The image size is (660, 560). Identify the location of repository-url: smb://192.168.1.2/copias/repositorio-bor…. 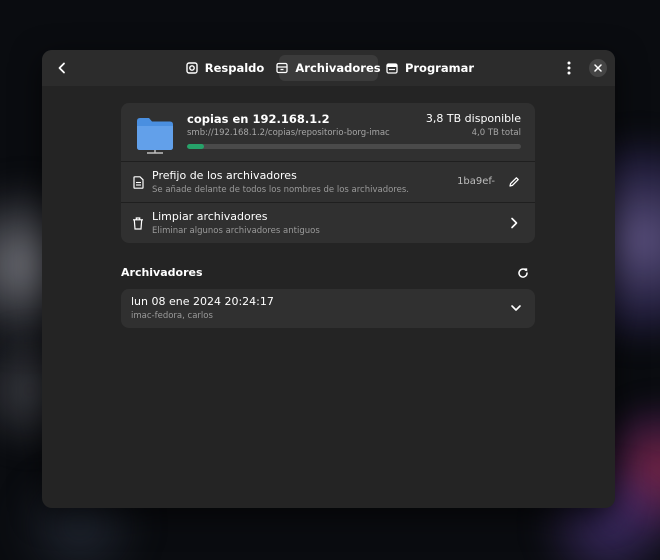
(288, 133).